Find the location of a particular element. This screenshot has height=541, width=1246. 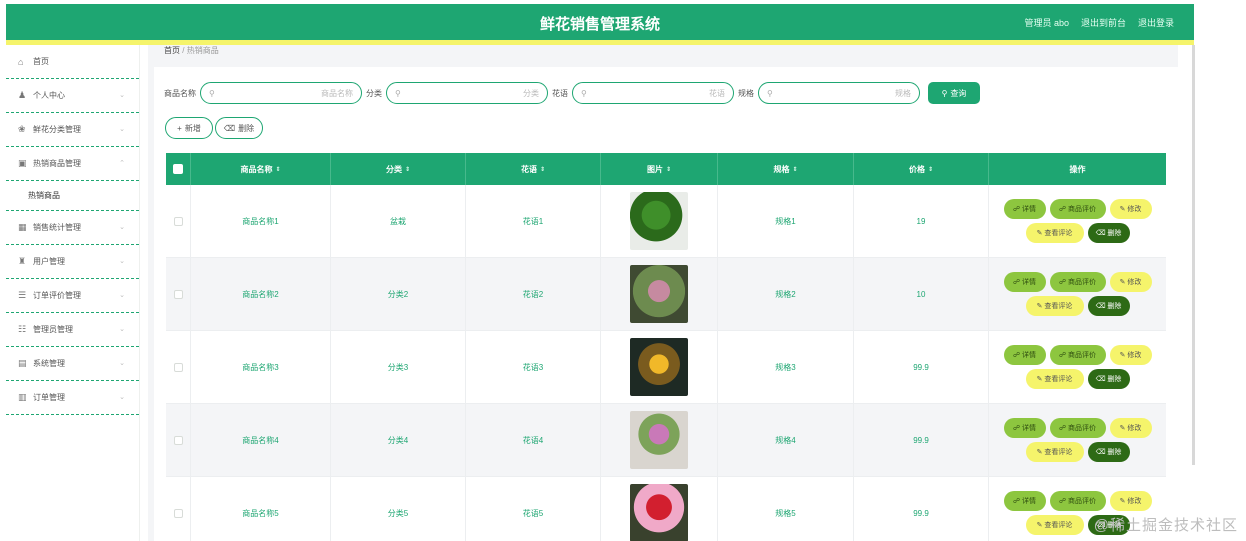

search-input-language: ⚲ 花语 is located at coordinates (653, 93).